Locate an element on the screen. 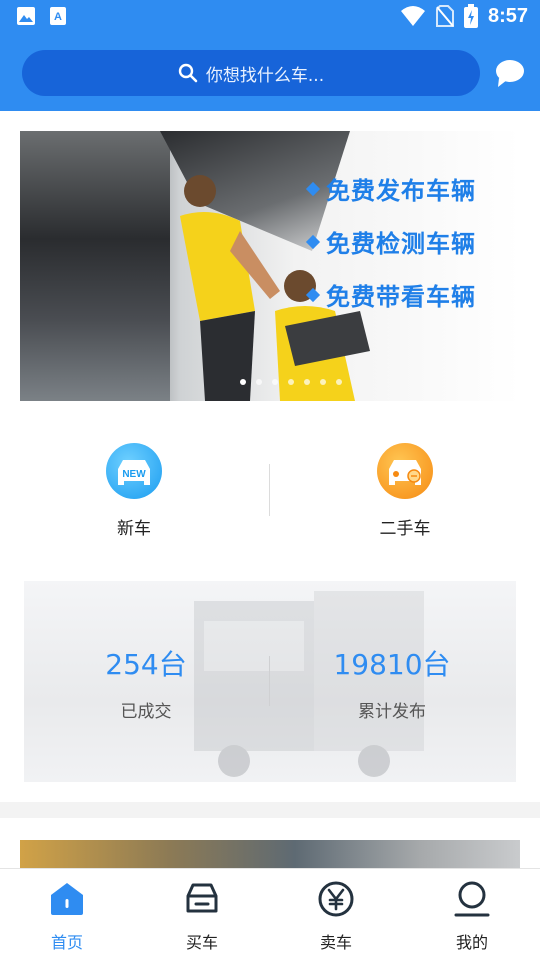 The image size is (540, 960). published-count: 19810台 is located at coordinates (392, 664).